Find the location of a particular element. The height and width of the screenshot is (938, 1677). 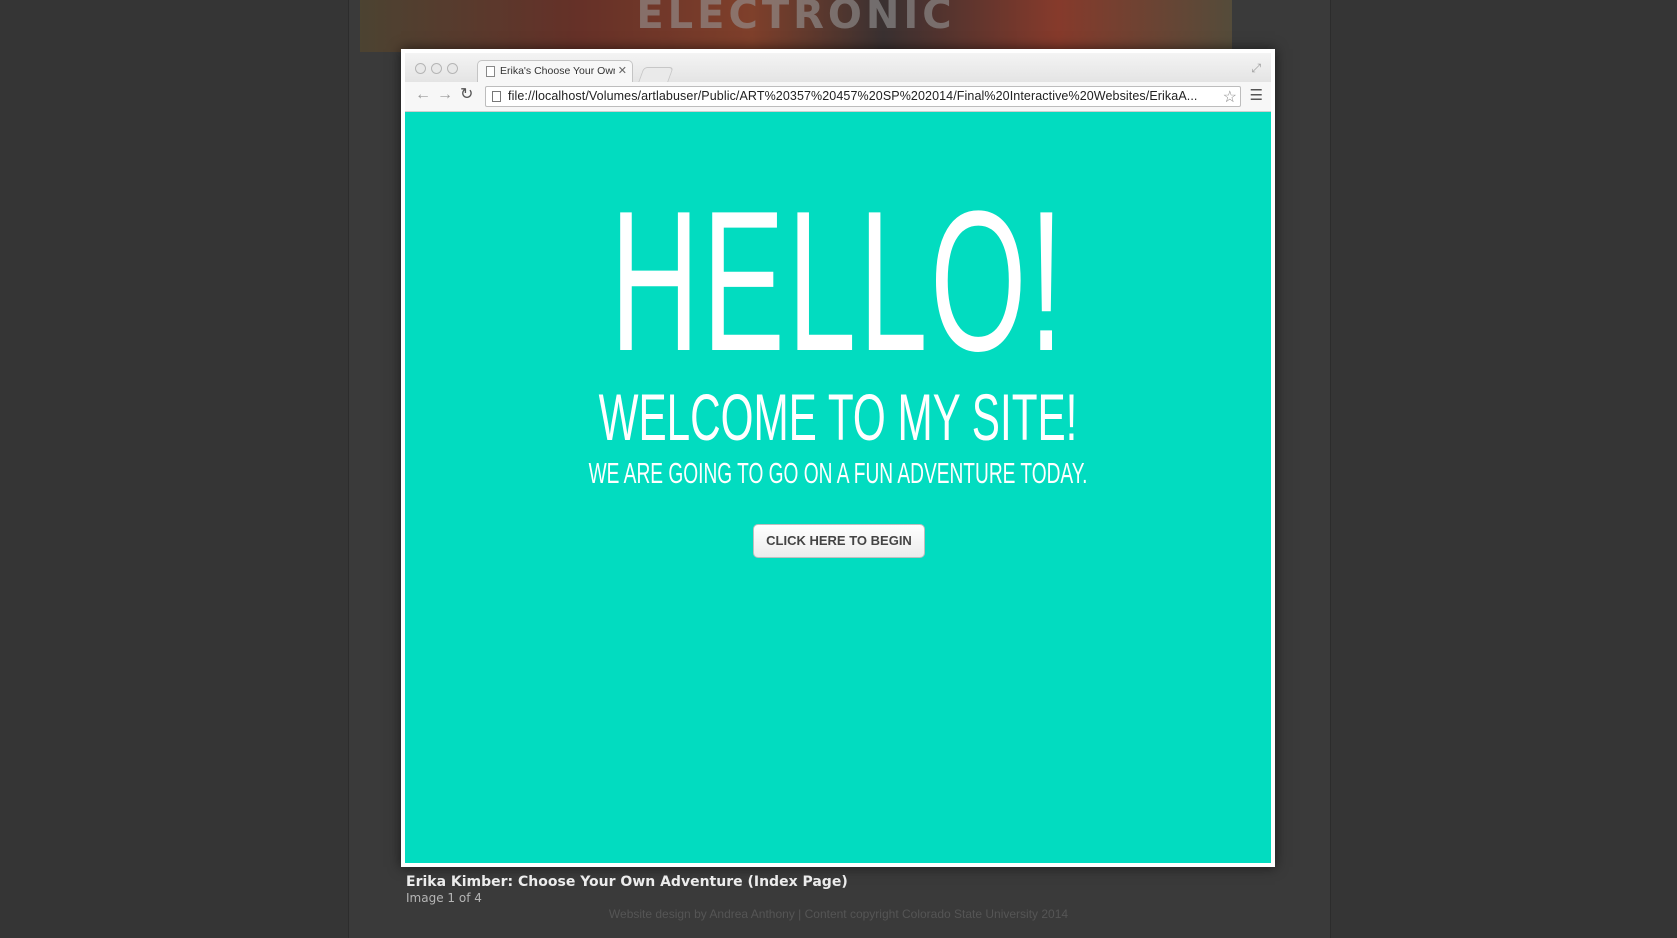

begin-button: CLICK HERE TO BEGIN is located at coordinates (839, 541).